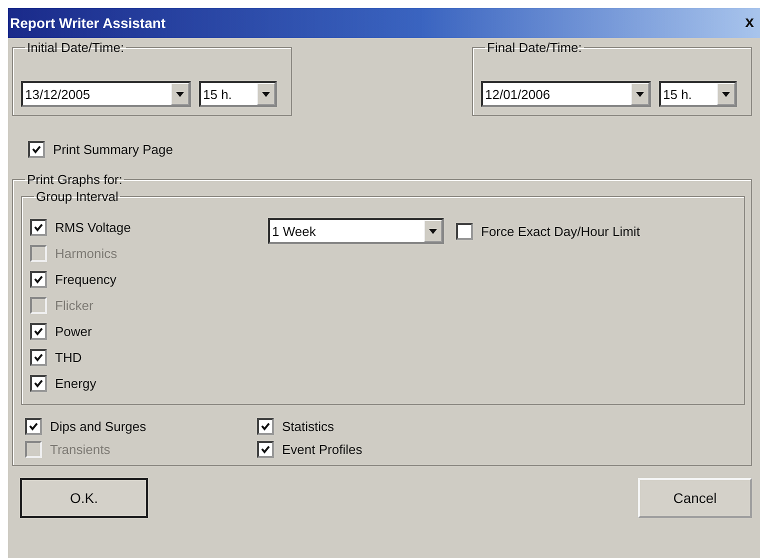  I want to click on group-label: Initial Date/Time:, so click(76, 47).